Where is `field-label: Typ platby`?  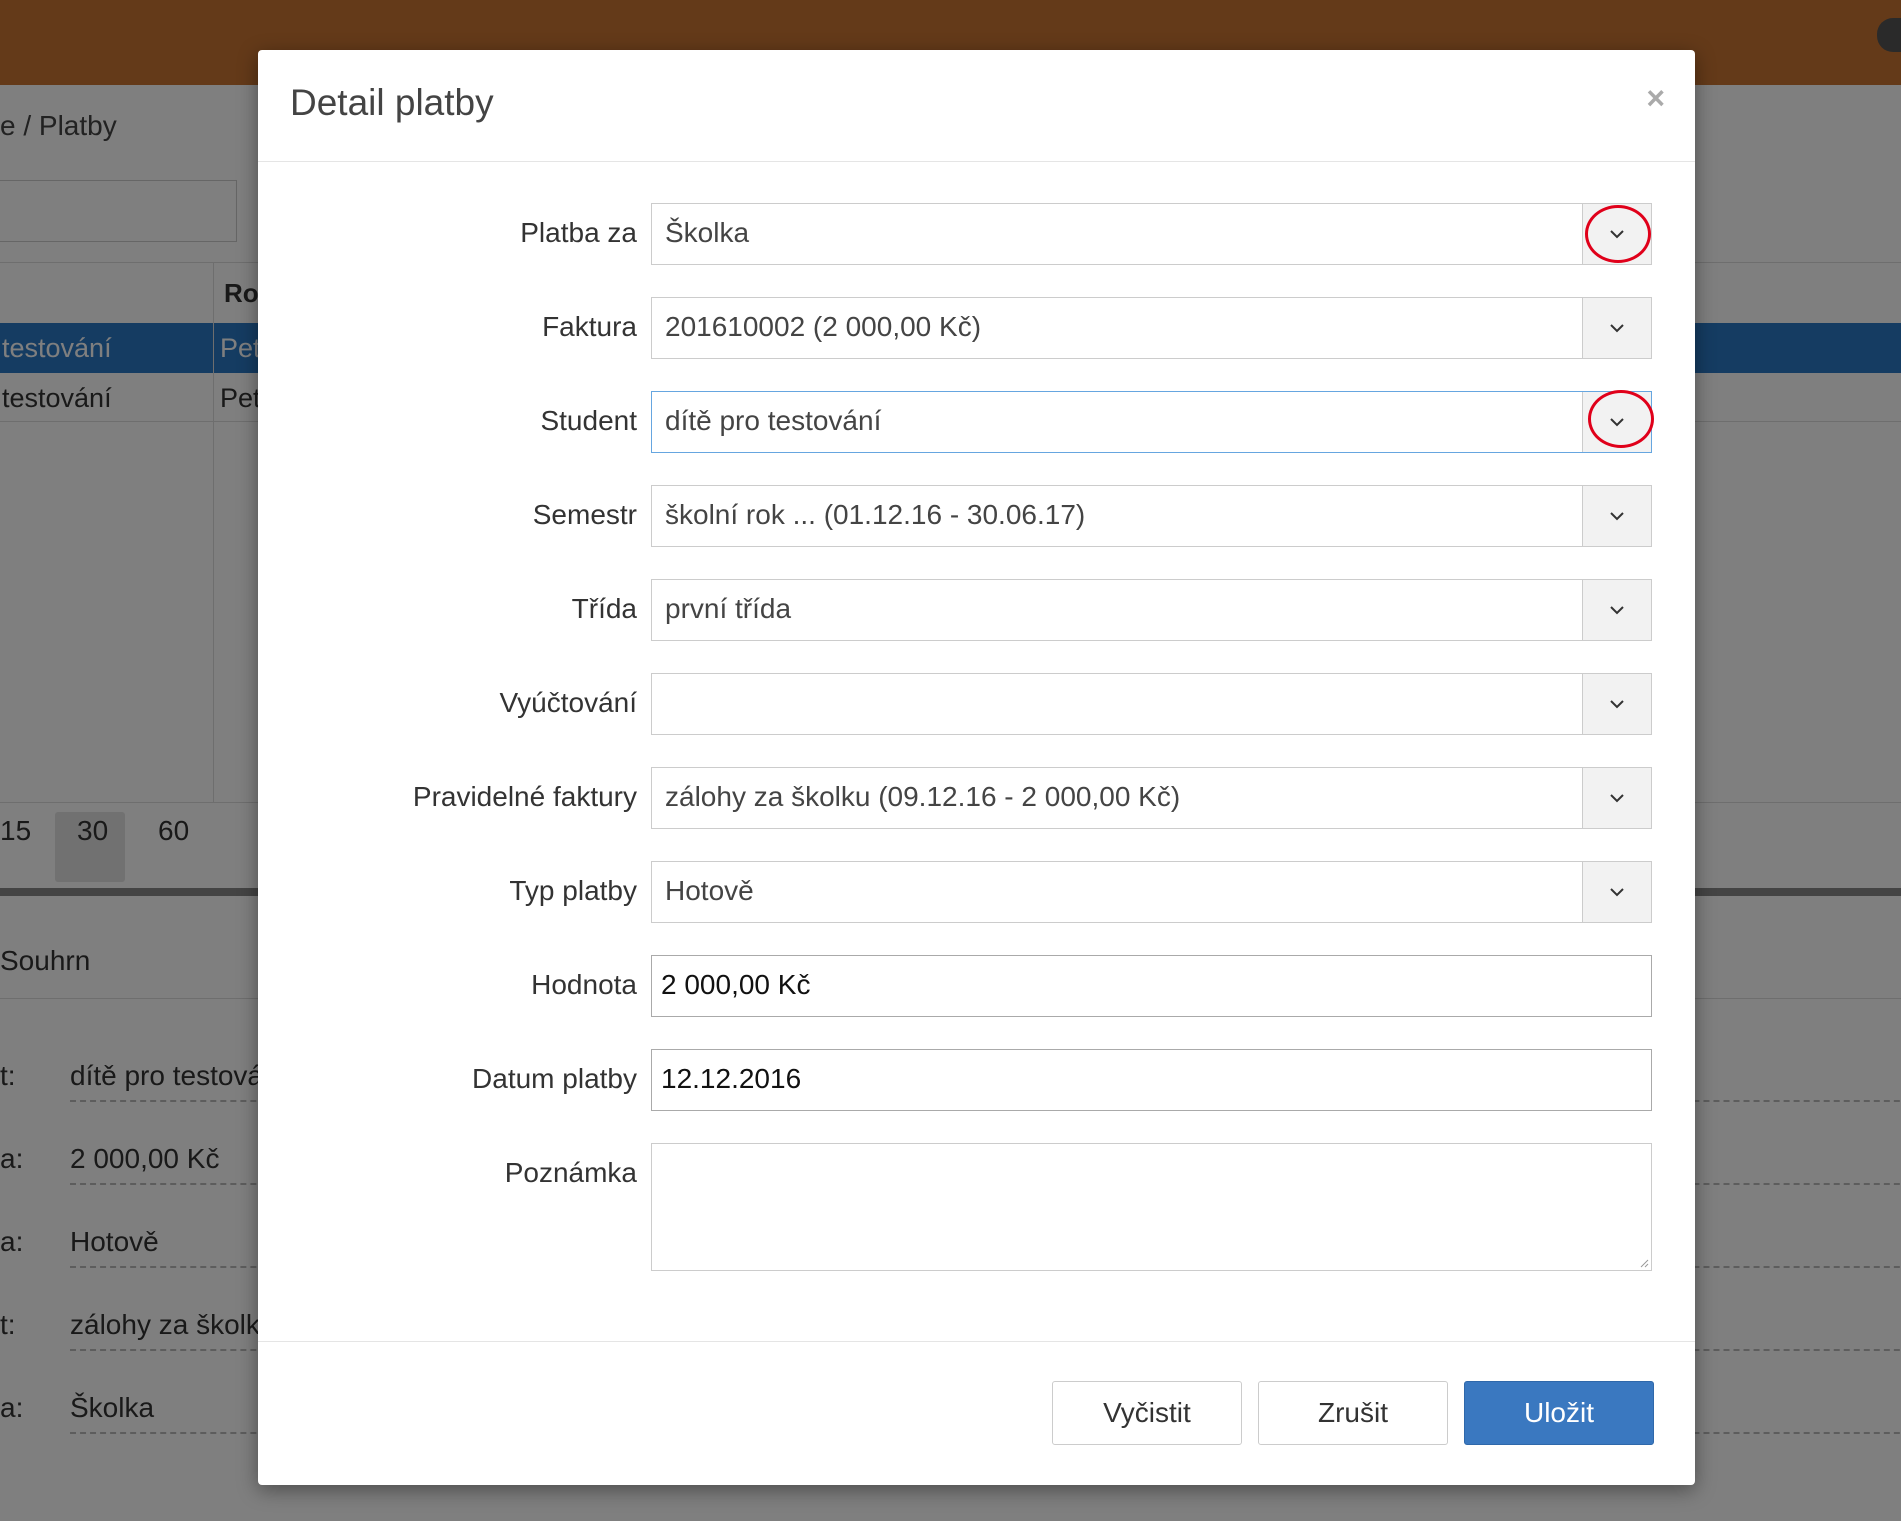 field-label: Typ platby is located at coordinates (573, 890).